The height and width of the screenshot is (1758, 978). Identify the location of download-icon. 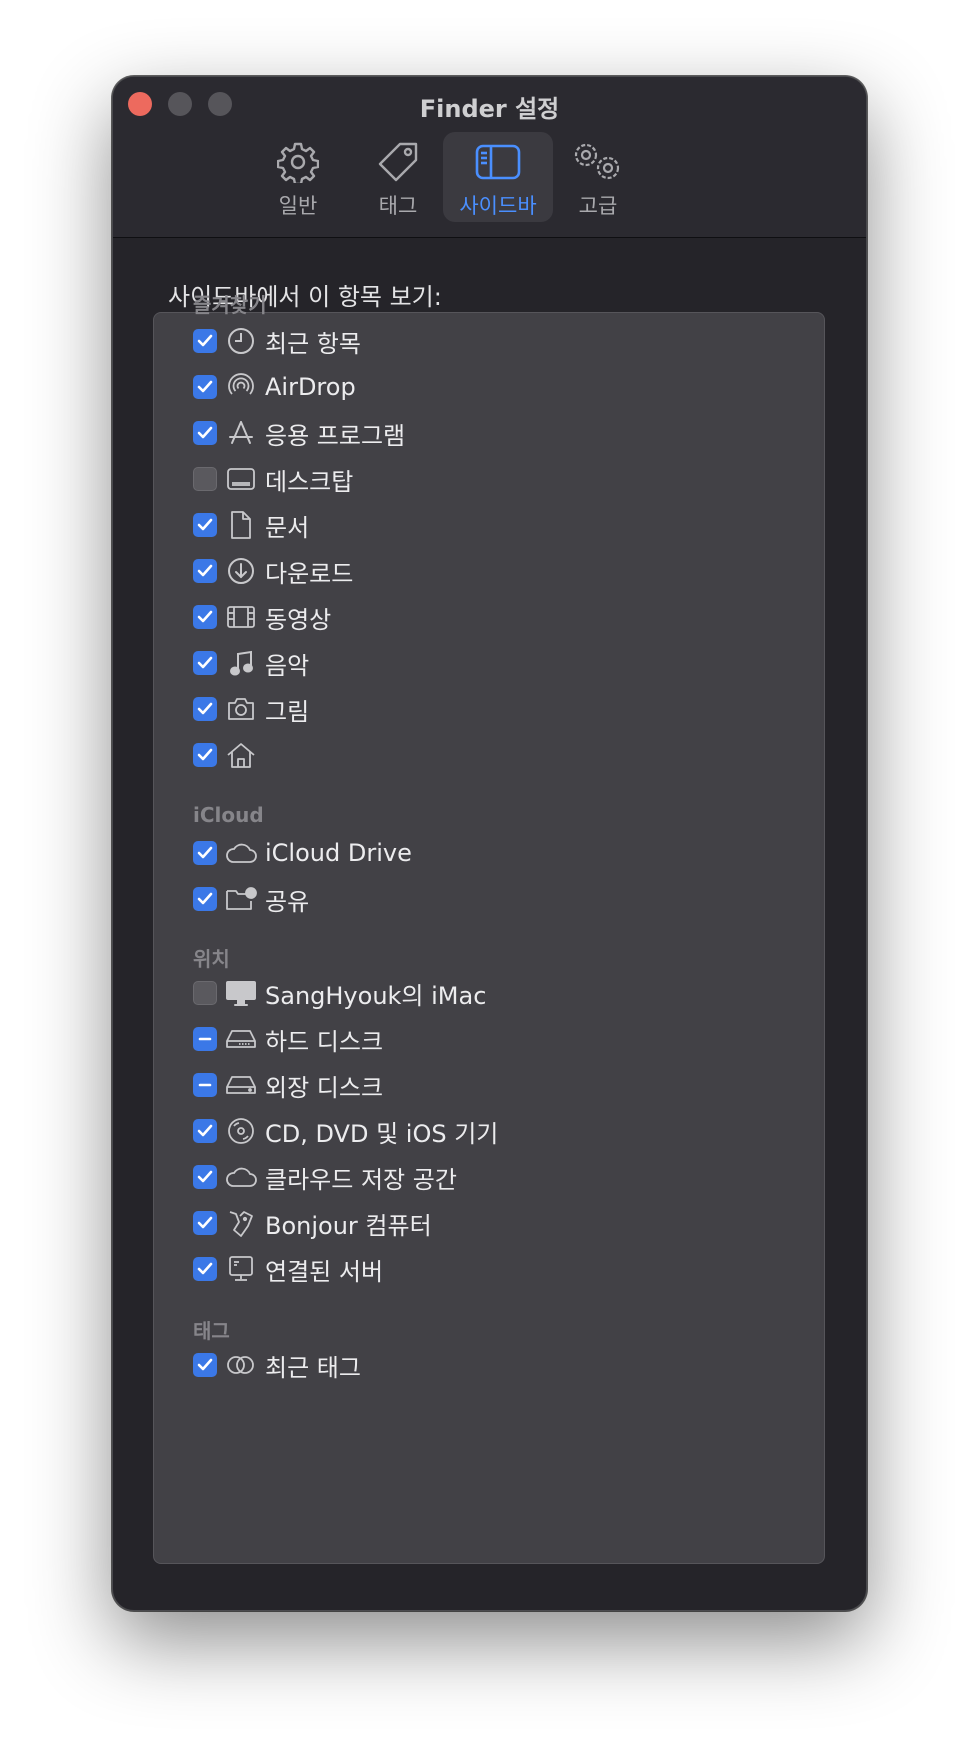
(241, 571).